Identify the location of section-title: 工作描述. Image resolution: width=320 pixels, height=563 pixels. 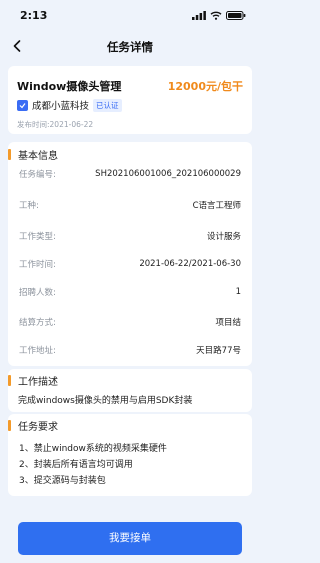
(38, 382).